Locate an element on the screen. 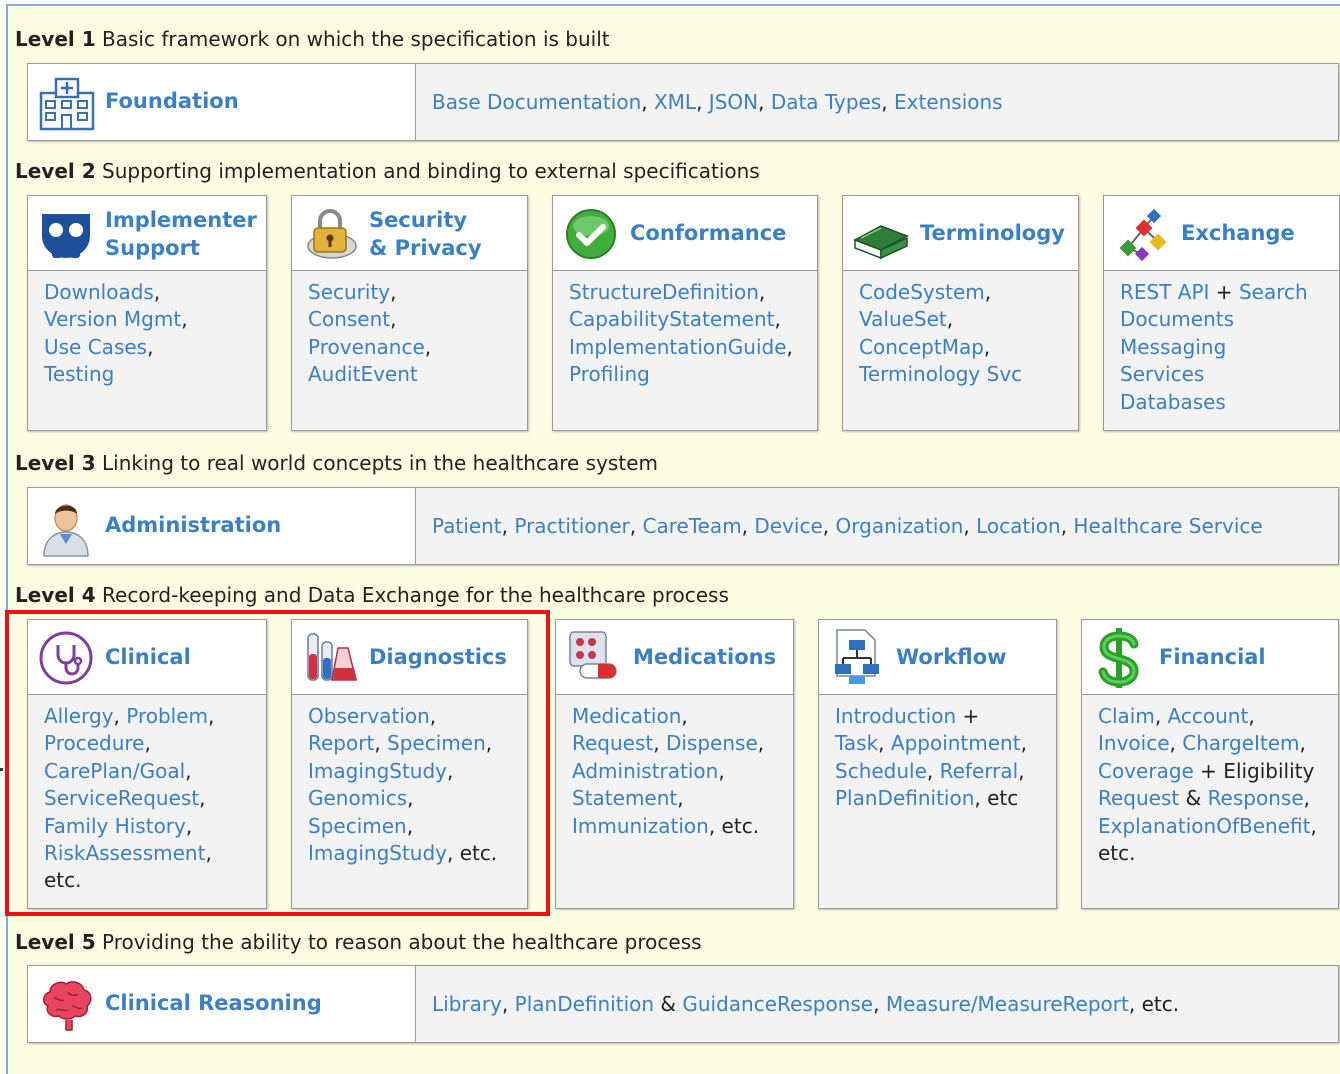 The image size is (1340, 1074). separator-text: , etc. is located at coordinates (734, 825).